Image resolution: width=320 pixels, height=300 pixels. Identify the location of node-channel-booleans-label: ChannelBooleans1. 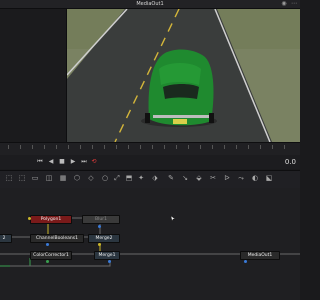
(57, 238).